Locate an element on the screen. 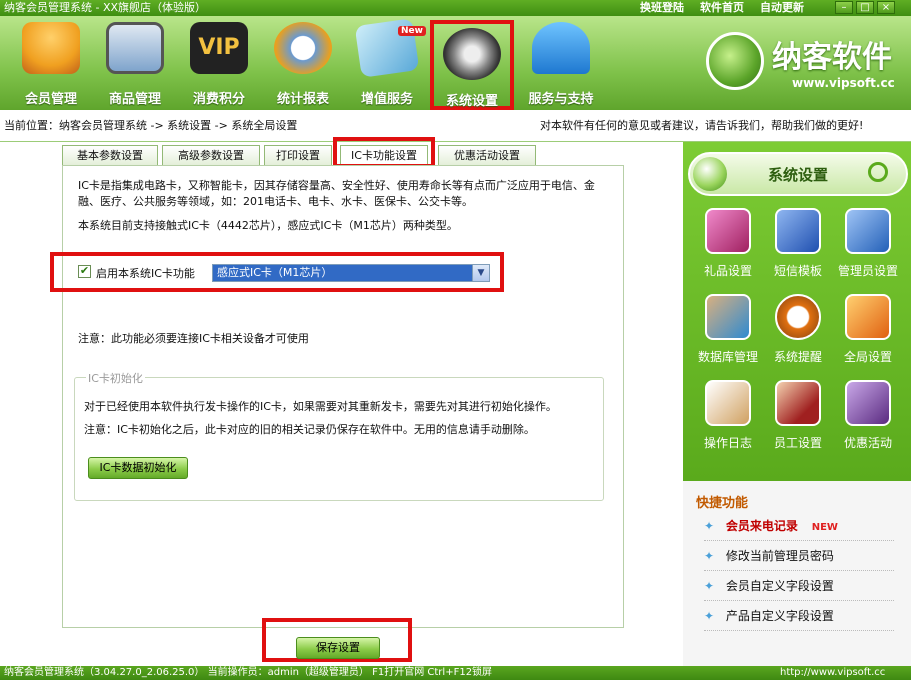 This screenshot has height=680, width=911. toolbar-support-button: 服务与支持 is located at coordinates (561, 62).